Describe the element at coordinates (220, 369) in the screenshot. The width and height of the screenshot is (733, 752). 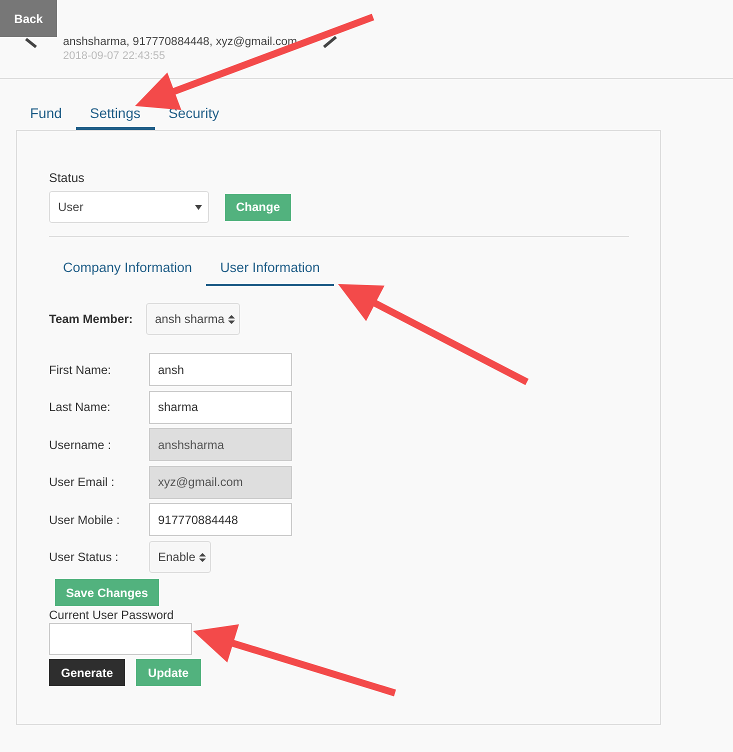
I see `input-field: ansh` at that location.